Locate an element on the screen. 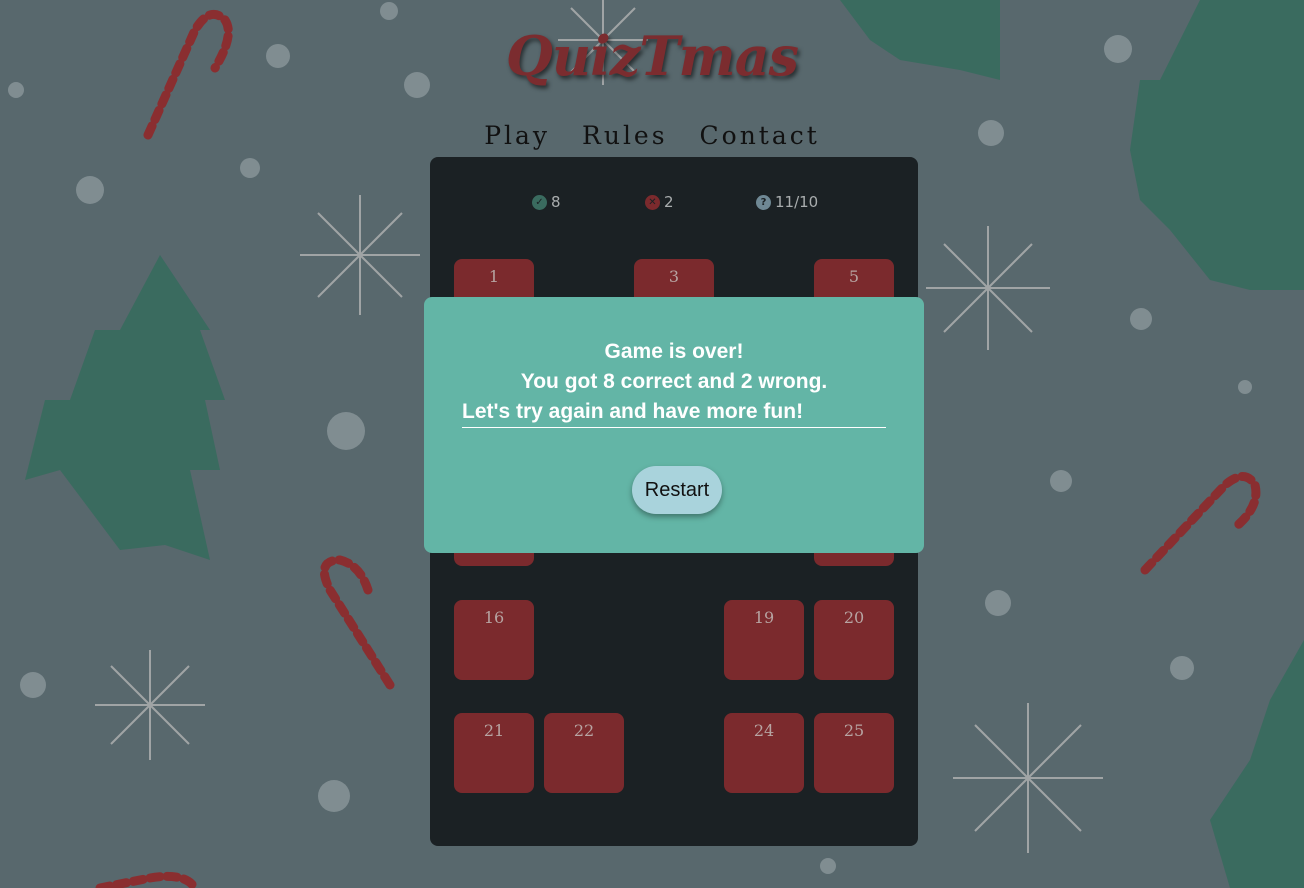  game-over-title: Game is over! is located at coordinates (674, 351).